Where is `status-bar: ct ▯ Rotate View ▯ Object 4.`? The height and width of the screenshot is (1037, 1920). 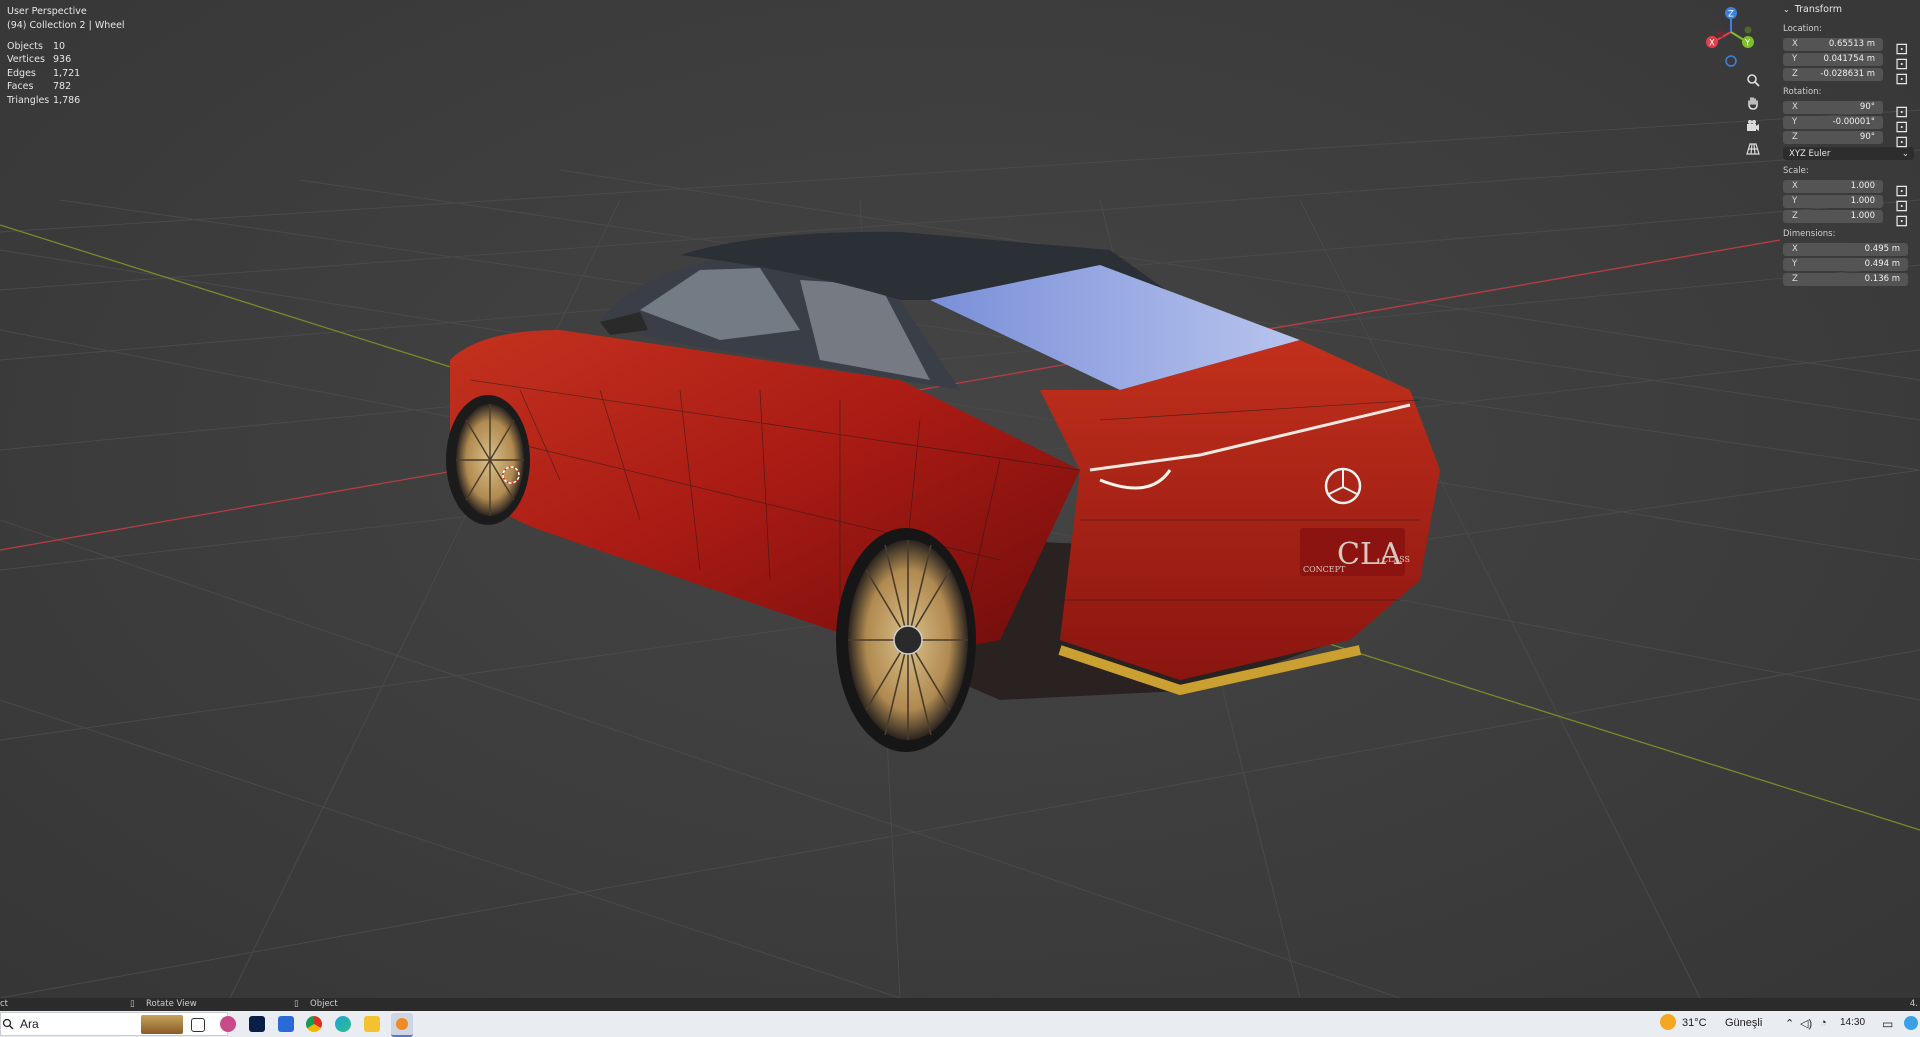
status-bar: ct ▯ Rotate View ▯ Object 4. is located at coordinates (960, 1004).